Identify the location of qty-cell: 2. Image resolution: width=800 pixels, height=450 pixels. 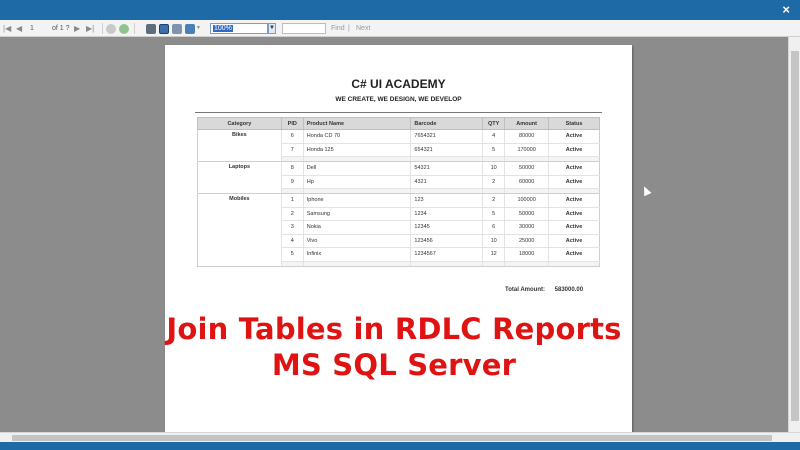
(494, 200).